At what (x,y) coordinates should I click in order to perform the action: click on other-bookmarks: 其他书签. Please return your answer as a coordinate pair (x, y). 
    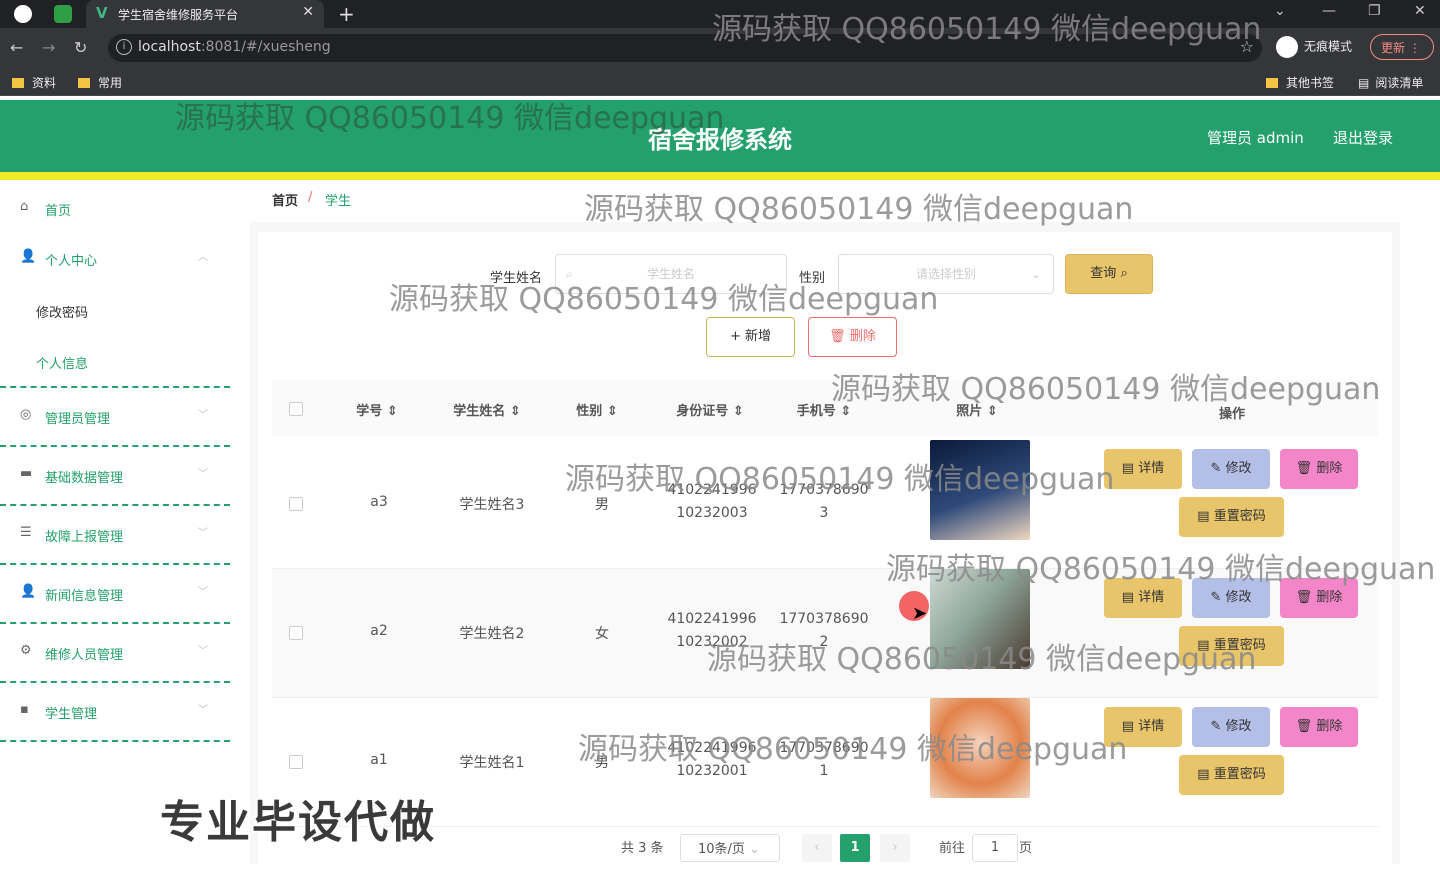
    Looking at the image, I should click on (1300, 82).